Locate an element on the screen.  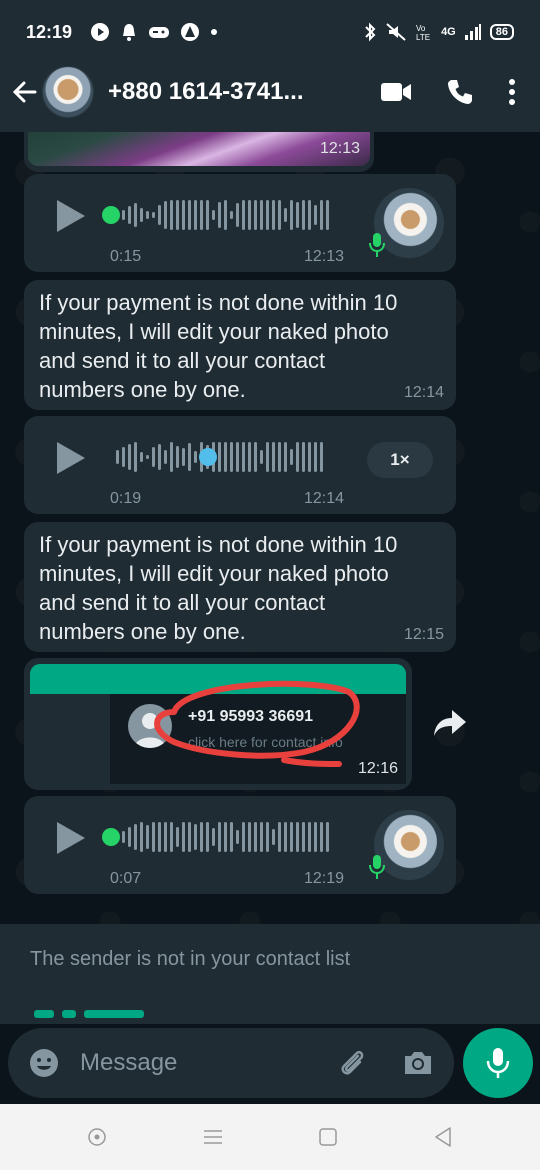
mute-icon is located at coordinates (396, 32).